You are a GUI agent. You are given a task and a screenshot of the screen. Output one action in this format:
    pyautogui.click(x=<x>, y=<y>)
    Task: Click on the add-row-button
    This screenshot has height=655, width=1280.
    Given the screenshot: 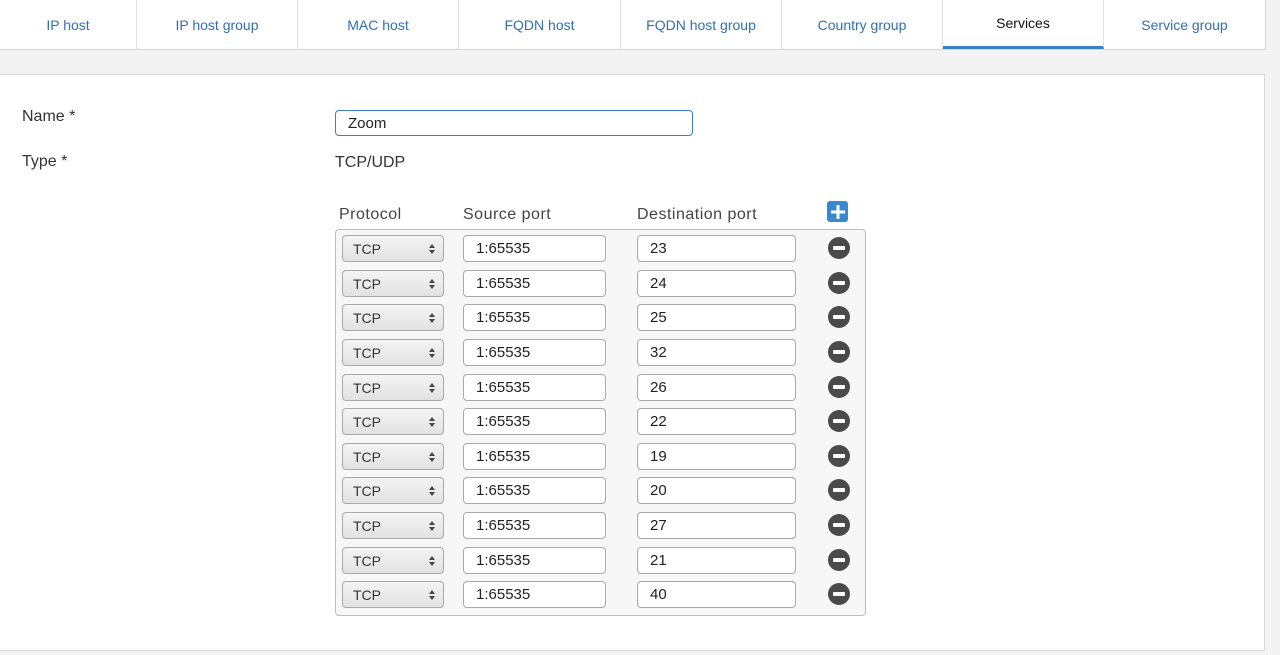 What is the action you would take?
    pyautogui.click(x=837, y=211)
    